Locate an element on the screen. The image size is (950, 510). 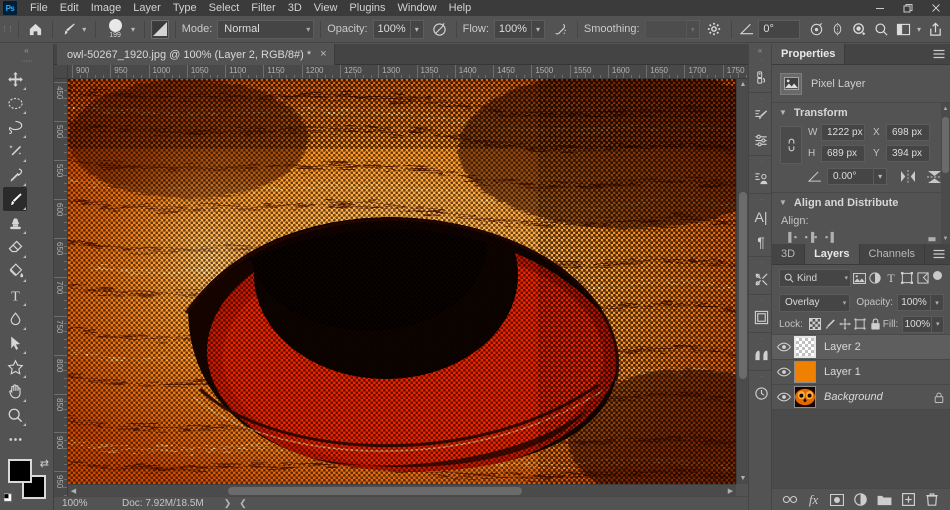
collapse-panel-icon: « is located at coordinates (26, 50).